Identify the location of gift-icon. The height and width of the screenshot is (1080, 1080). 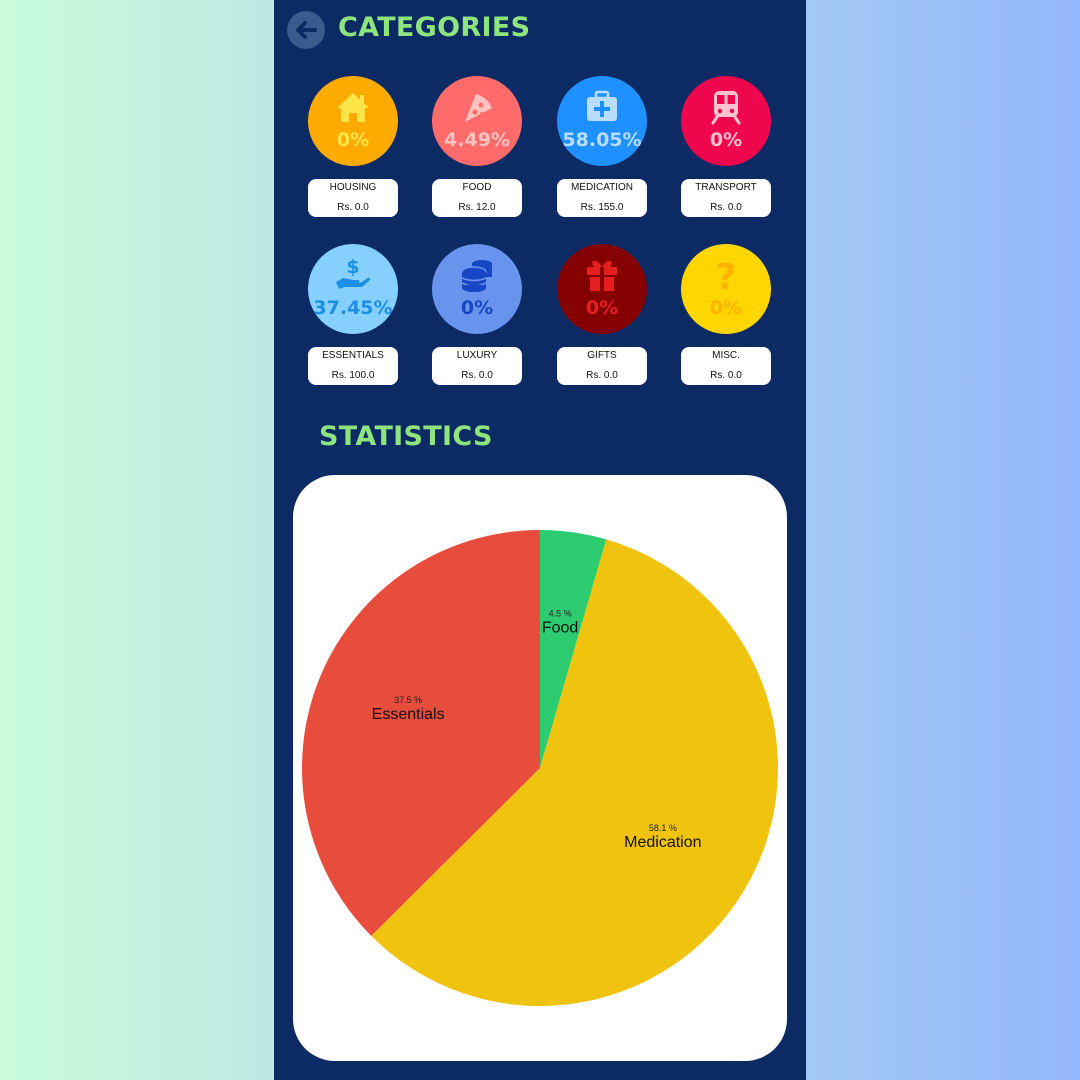
(602, 275).